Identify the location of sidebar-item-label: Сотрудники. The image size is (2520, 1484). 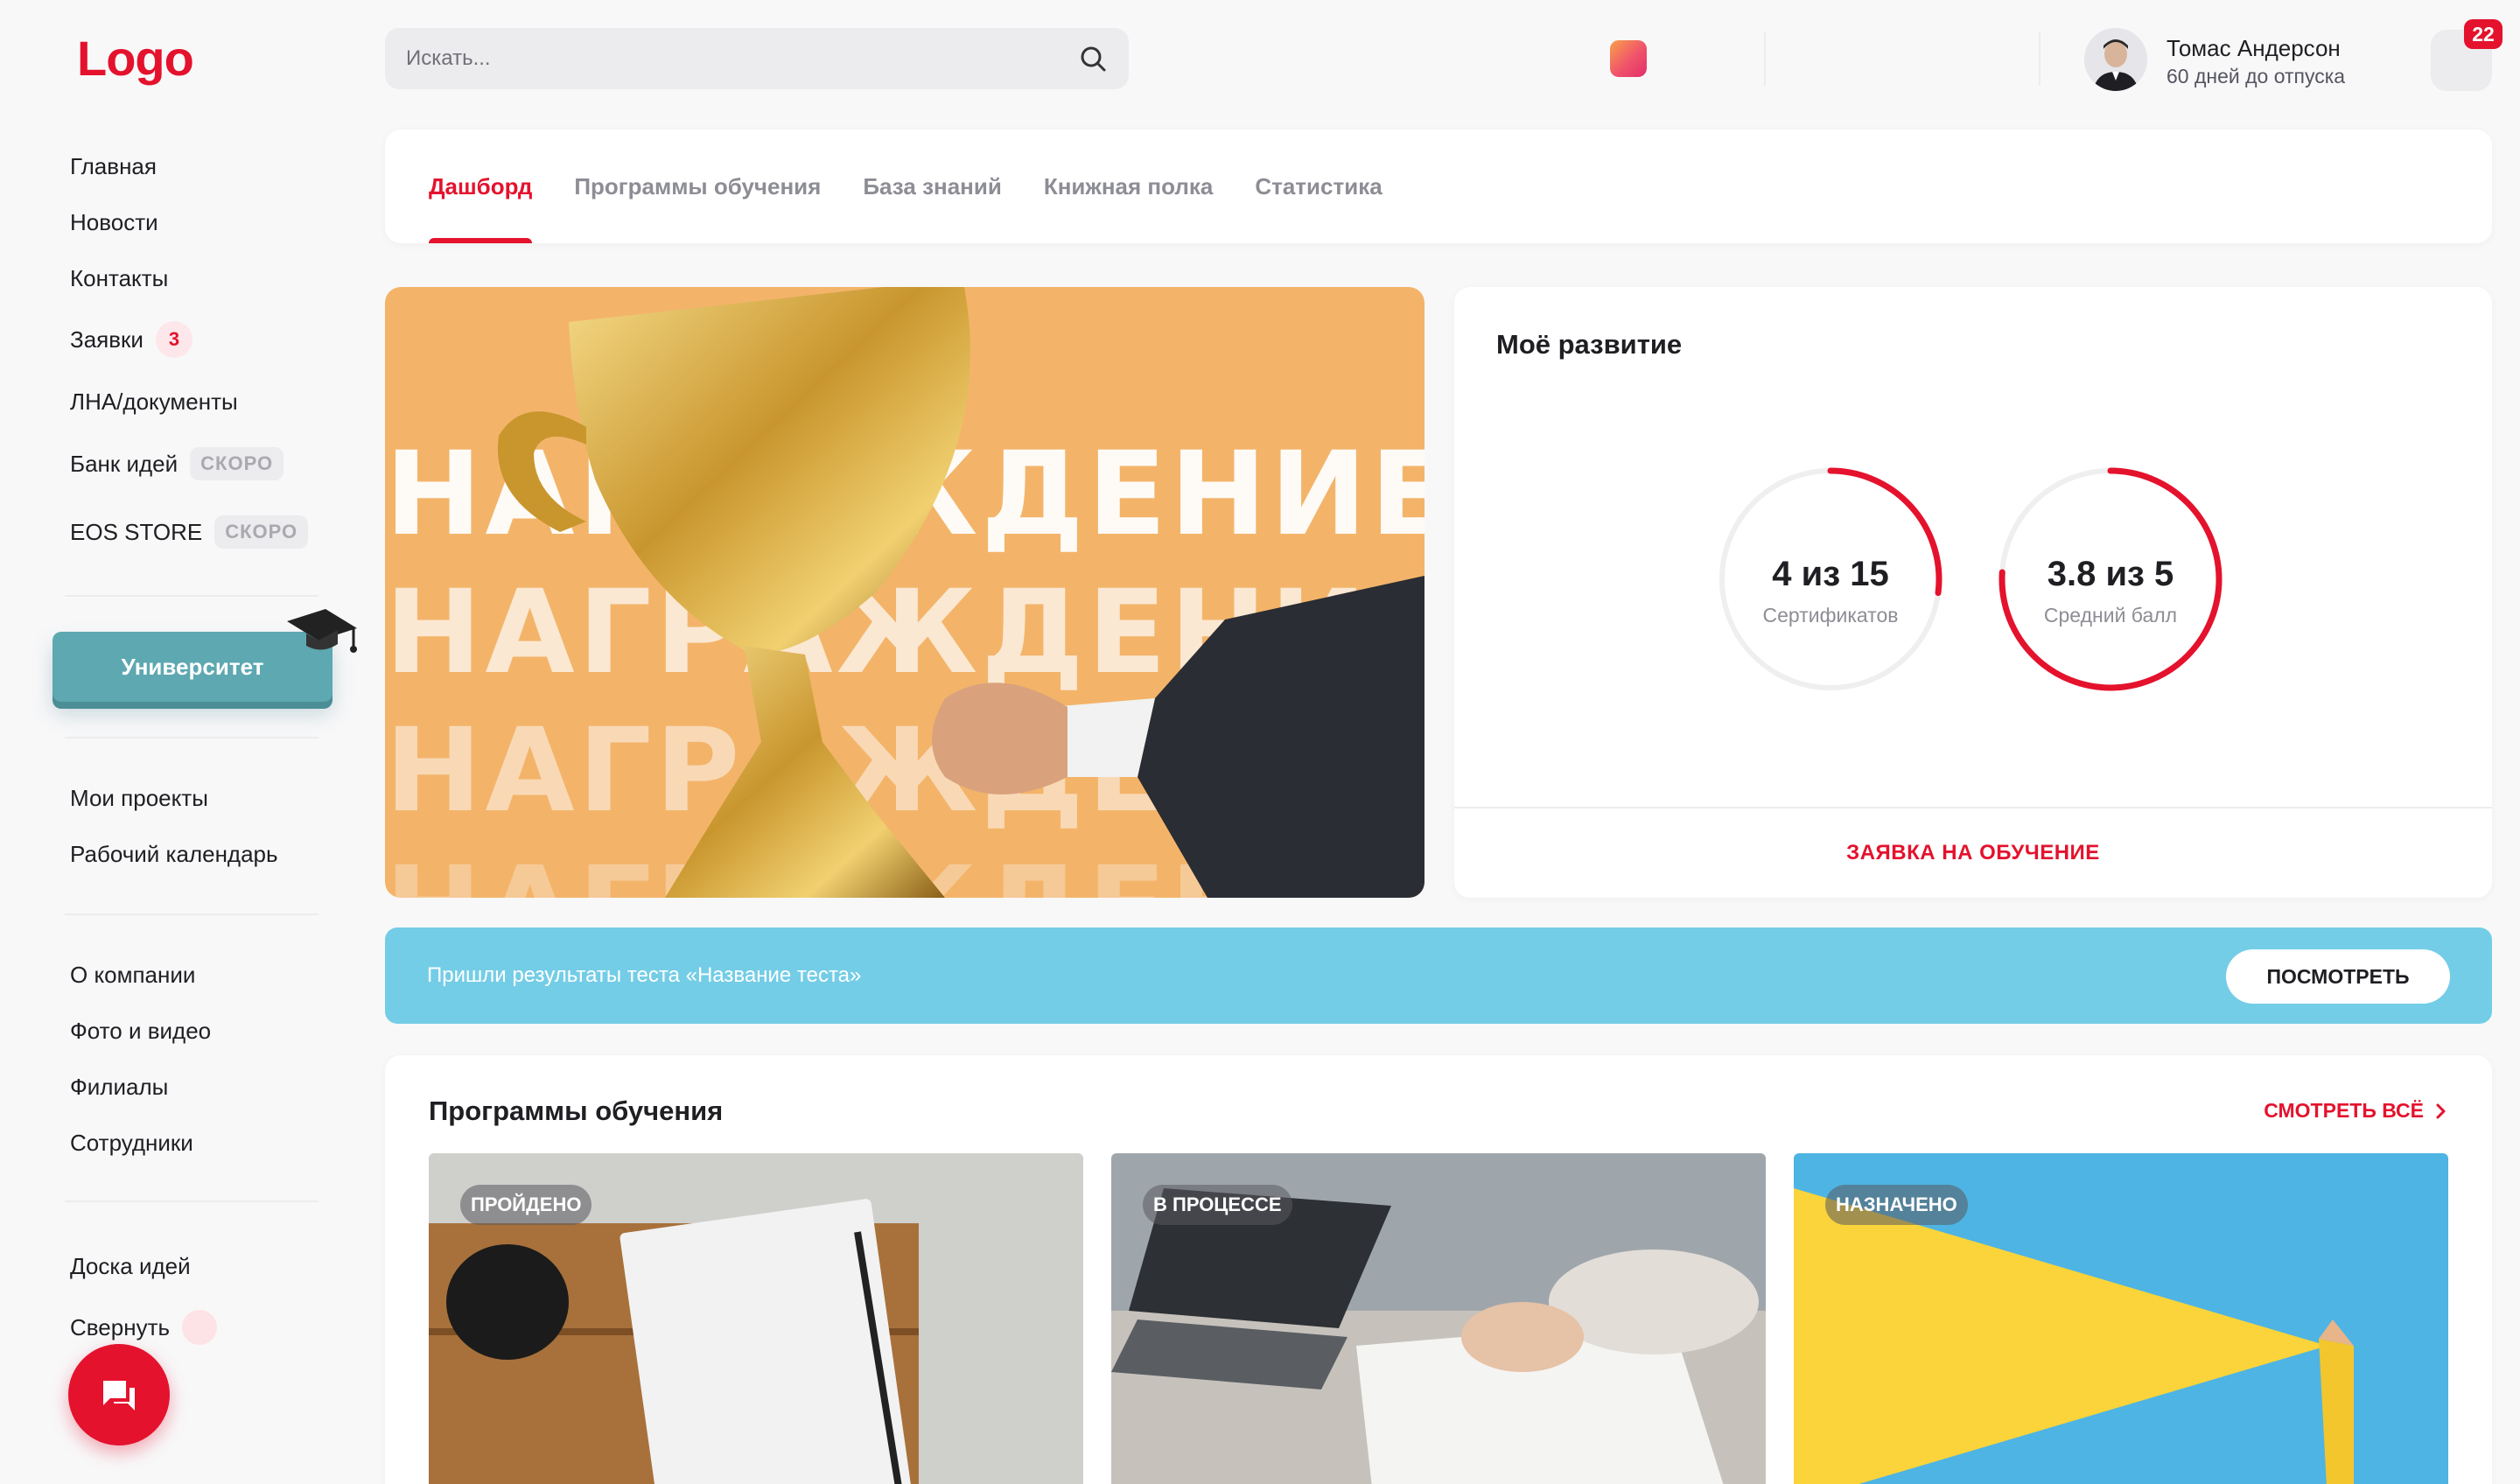
(131, 1142).